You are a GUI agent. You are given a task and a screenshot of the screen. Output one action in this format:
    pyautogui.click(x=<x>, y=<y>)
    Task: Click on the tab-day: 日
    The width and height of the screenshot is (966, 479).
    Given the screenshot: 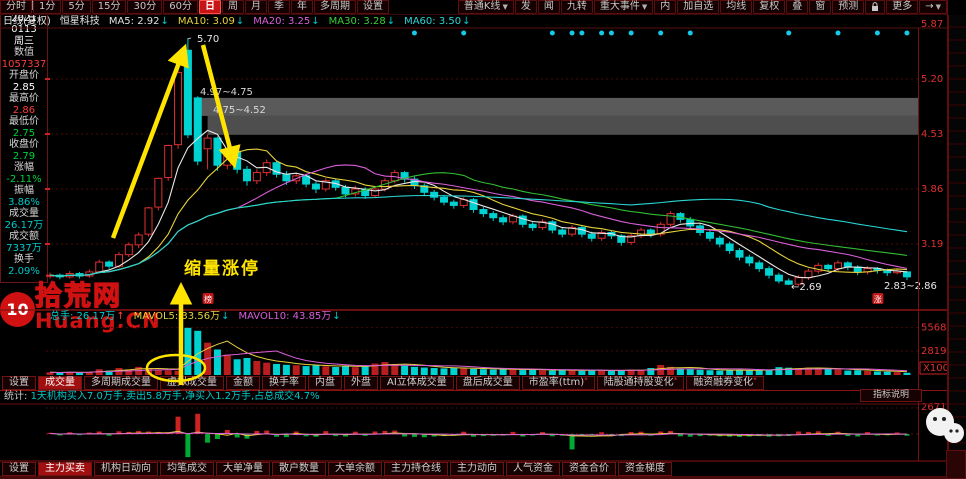 What is the action you would take?
    pyautogui.click(x=209, y=7)
    